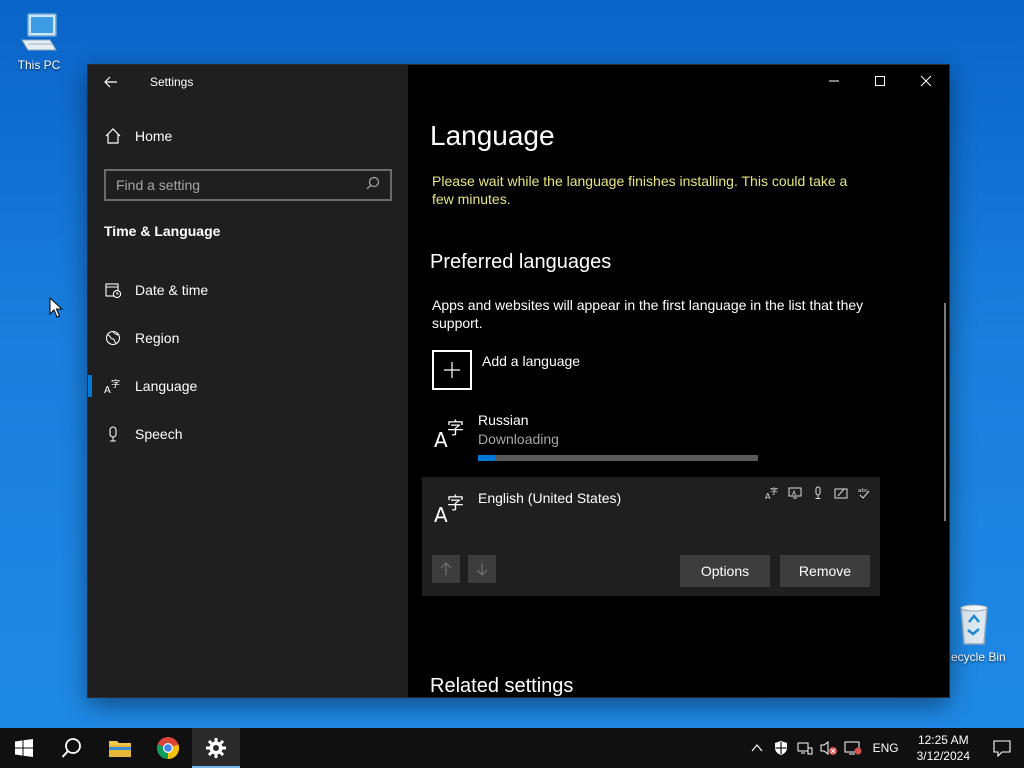  I want to click on language-indicator: ENG, so click(886, 748).